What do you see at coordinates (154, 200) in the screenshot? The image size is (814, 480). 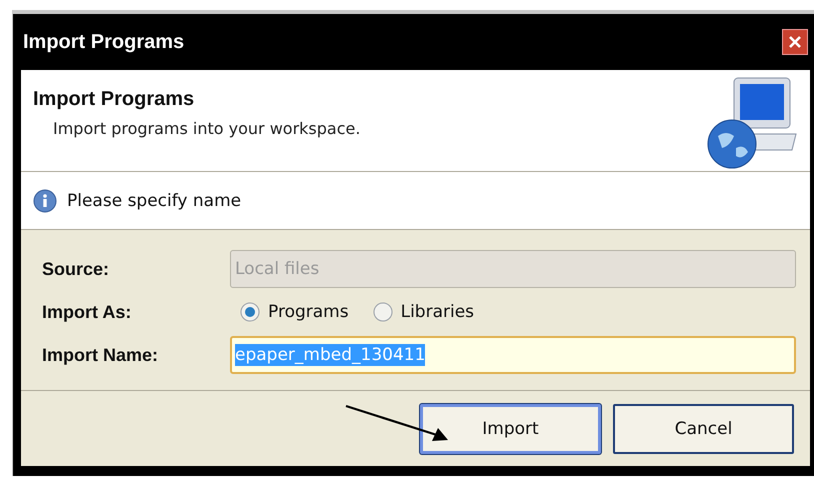 I see `message-text: Please specify name` at bounding box center [154, 200].